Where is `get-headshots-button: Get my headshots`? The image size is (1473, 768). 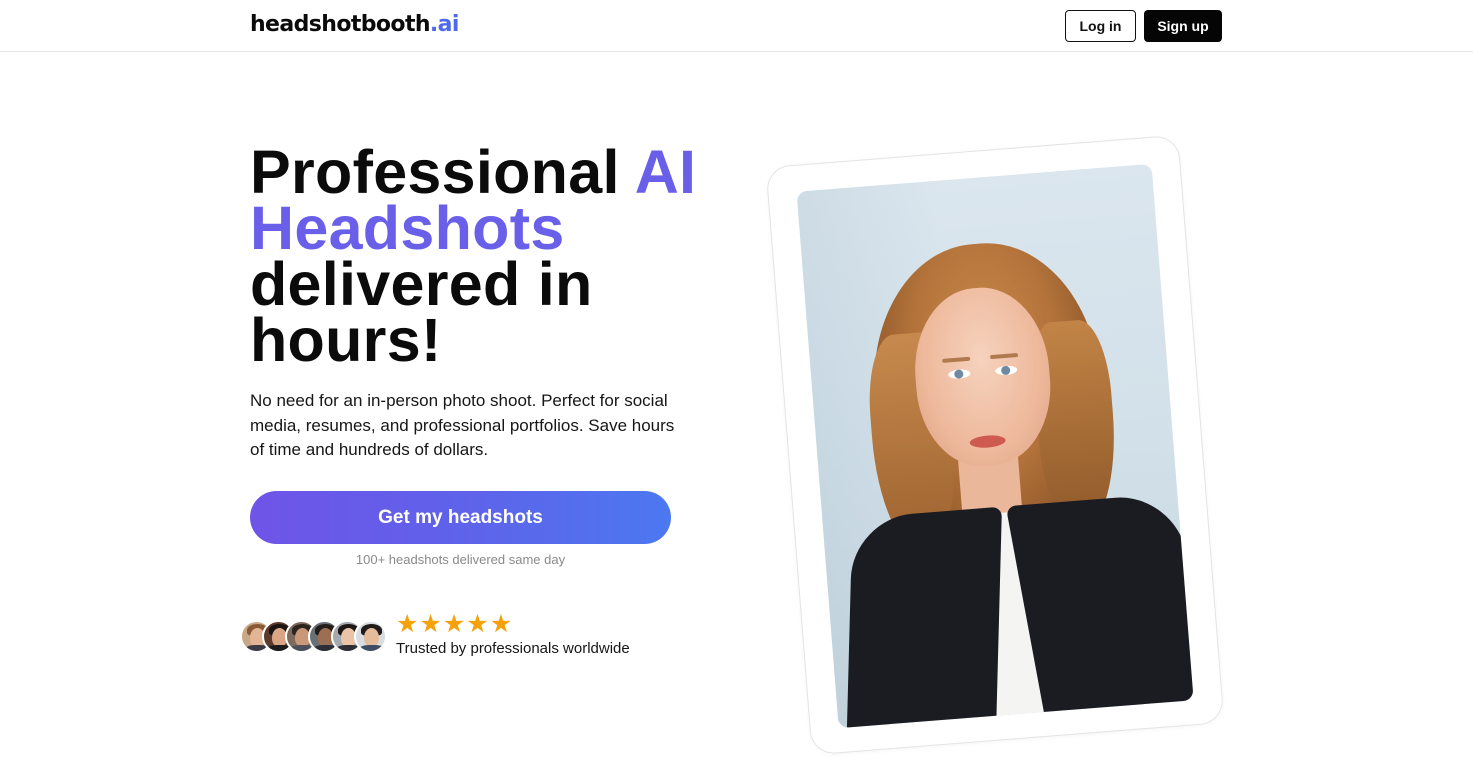 get-headshots-button: Get my headshots is located at coordinates (460, 517).